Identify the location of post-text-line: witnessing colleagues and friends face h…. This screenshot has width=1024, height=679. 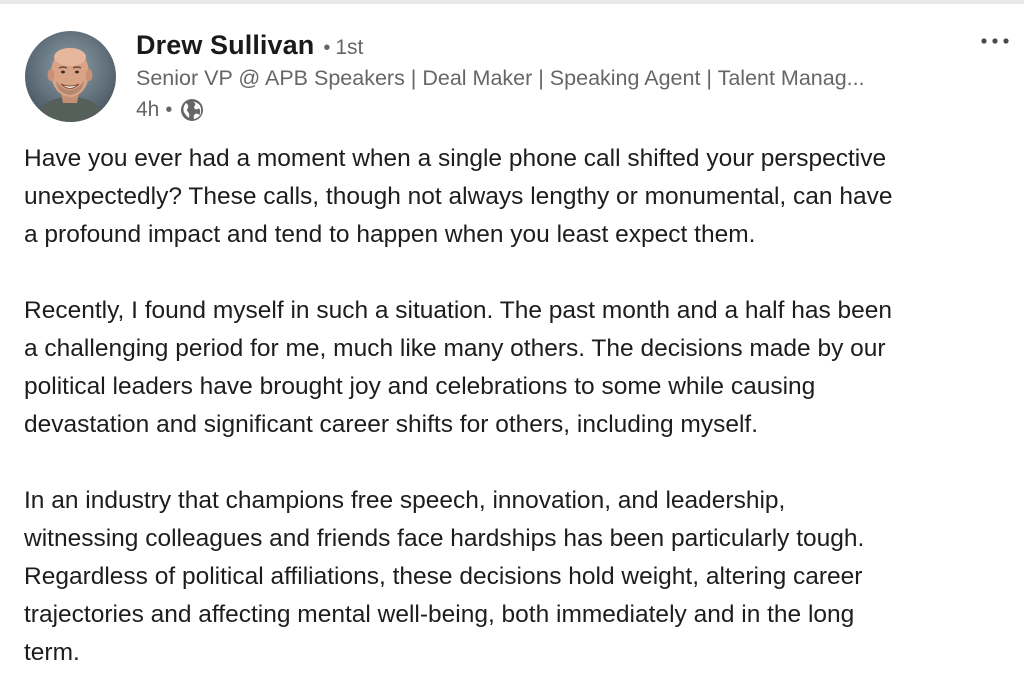
(444, 538).